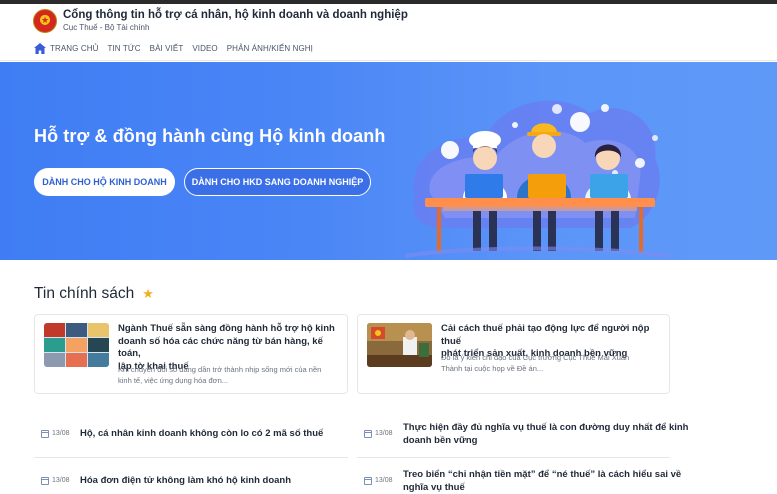 The width and height of the screenshot is (777, 494). What do you see at coordinates (270, 48) in the screenshot?
I see `nav-item-feedback: PHẢN ÁNH/KIẾN NGHỊ` at bounding box center [270, 48].